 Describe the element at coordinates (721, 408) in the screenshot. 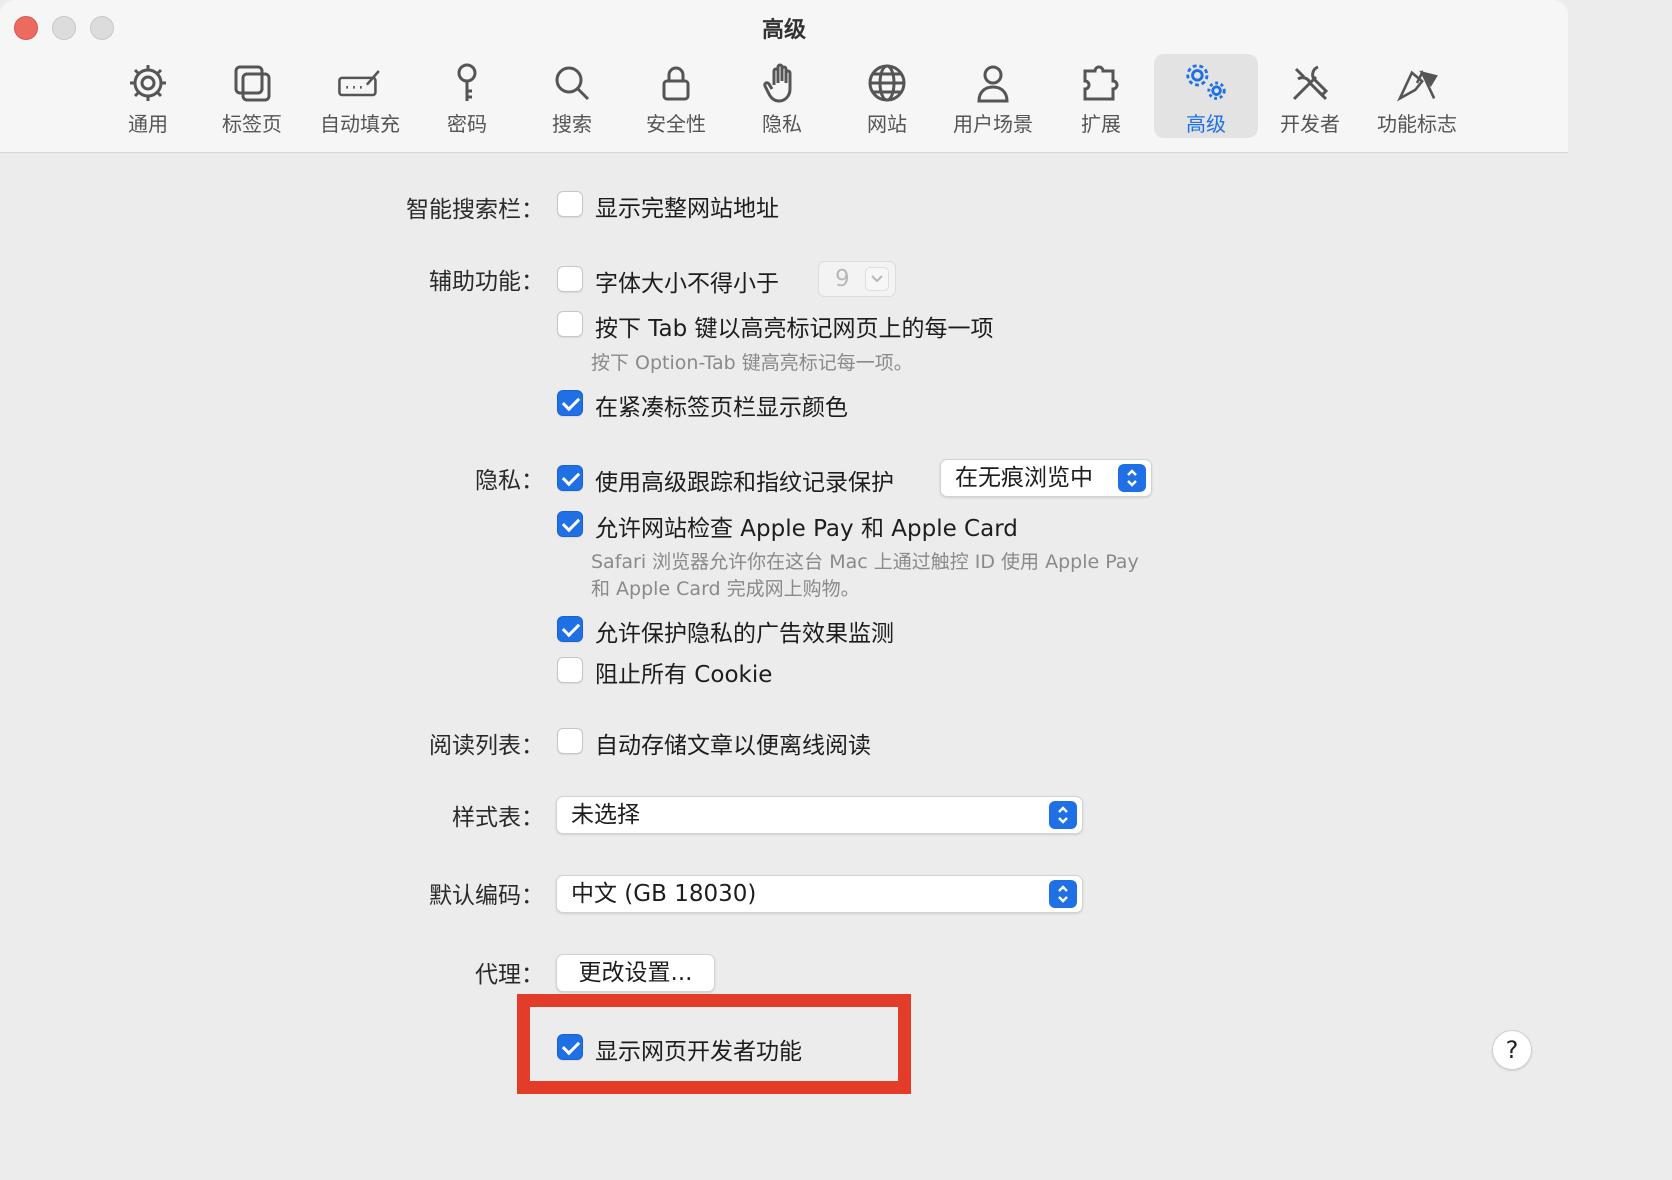

I see `compact-tab-color-label: 在紧凑标签页栏显示颜色` at that location.